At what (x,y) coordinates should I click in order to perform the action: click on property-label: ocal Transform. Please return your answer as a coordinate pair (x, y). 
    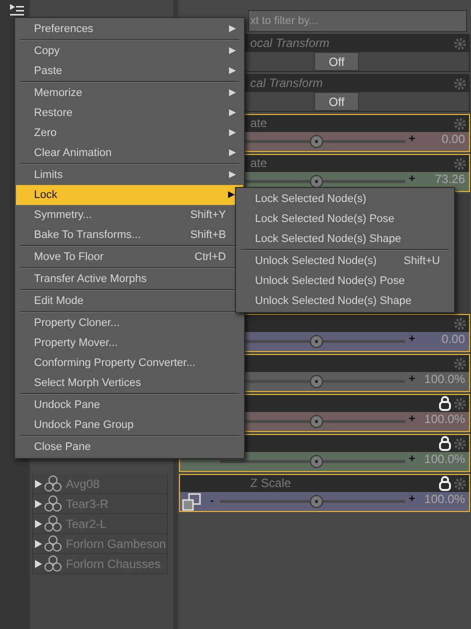
    Looking at the image, I should click on (290, 43).